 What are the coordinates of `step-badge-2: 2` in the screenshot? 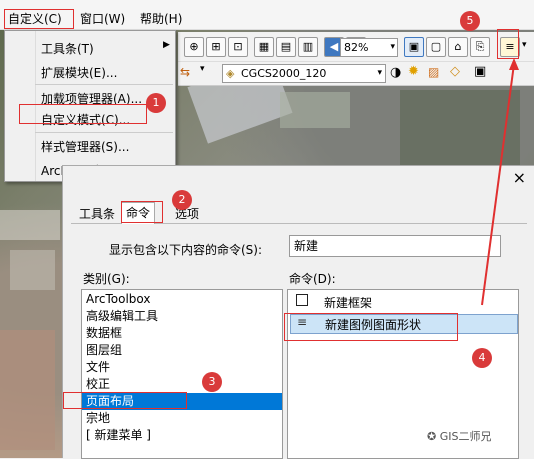 It's located at (182, 200).